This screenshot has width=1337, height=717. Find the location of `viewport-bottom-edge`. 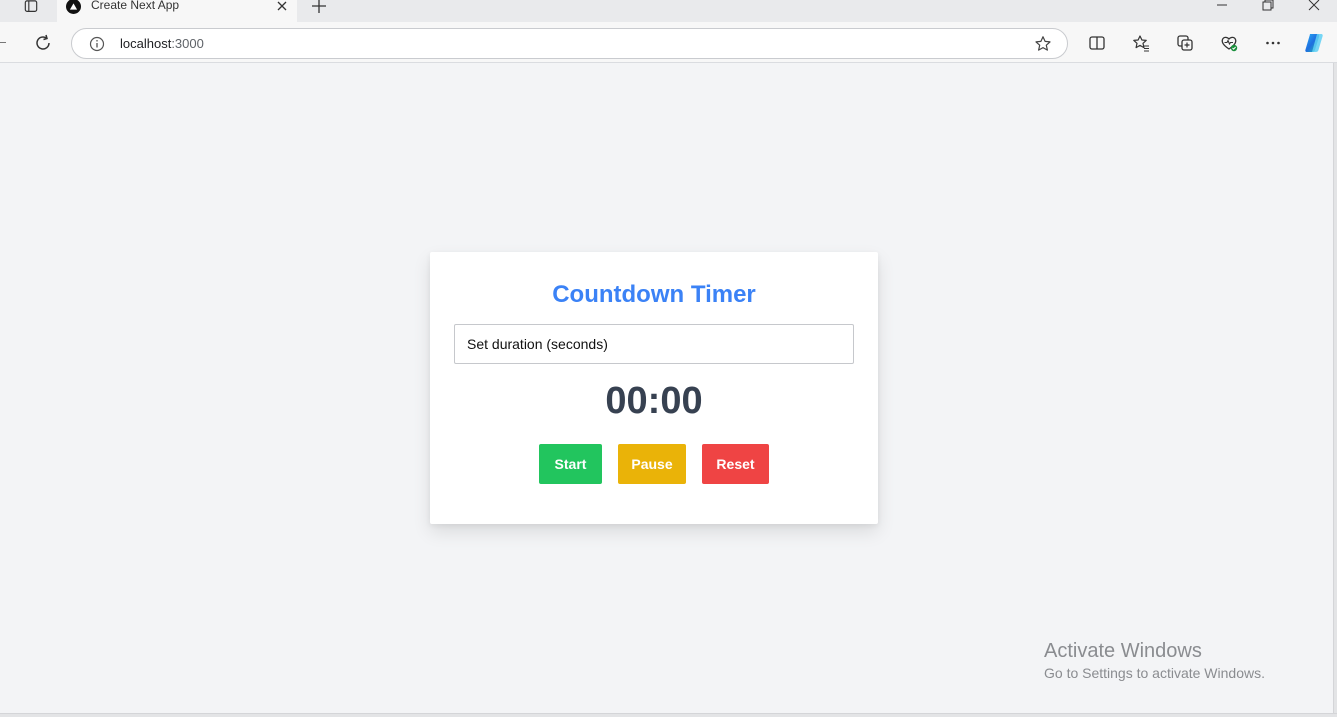

viewport-bottom-edge is located at coordinates (668, 715).